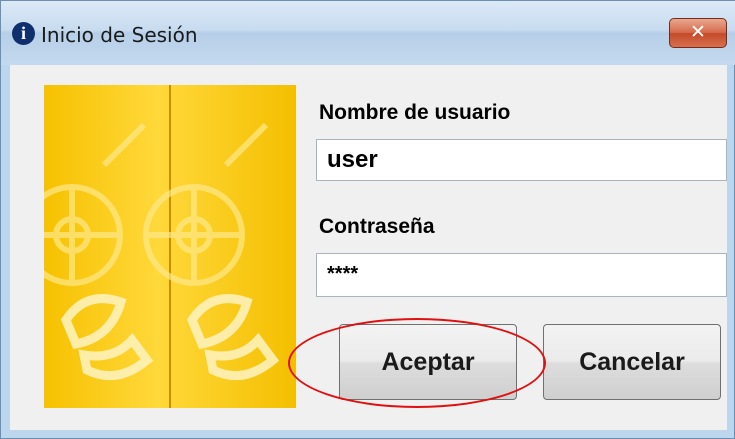 This screenshot has height=439, width=735. Describe the element at coordinates (521, 275) in the screenshot. I see `password-input: ****` at that location.